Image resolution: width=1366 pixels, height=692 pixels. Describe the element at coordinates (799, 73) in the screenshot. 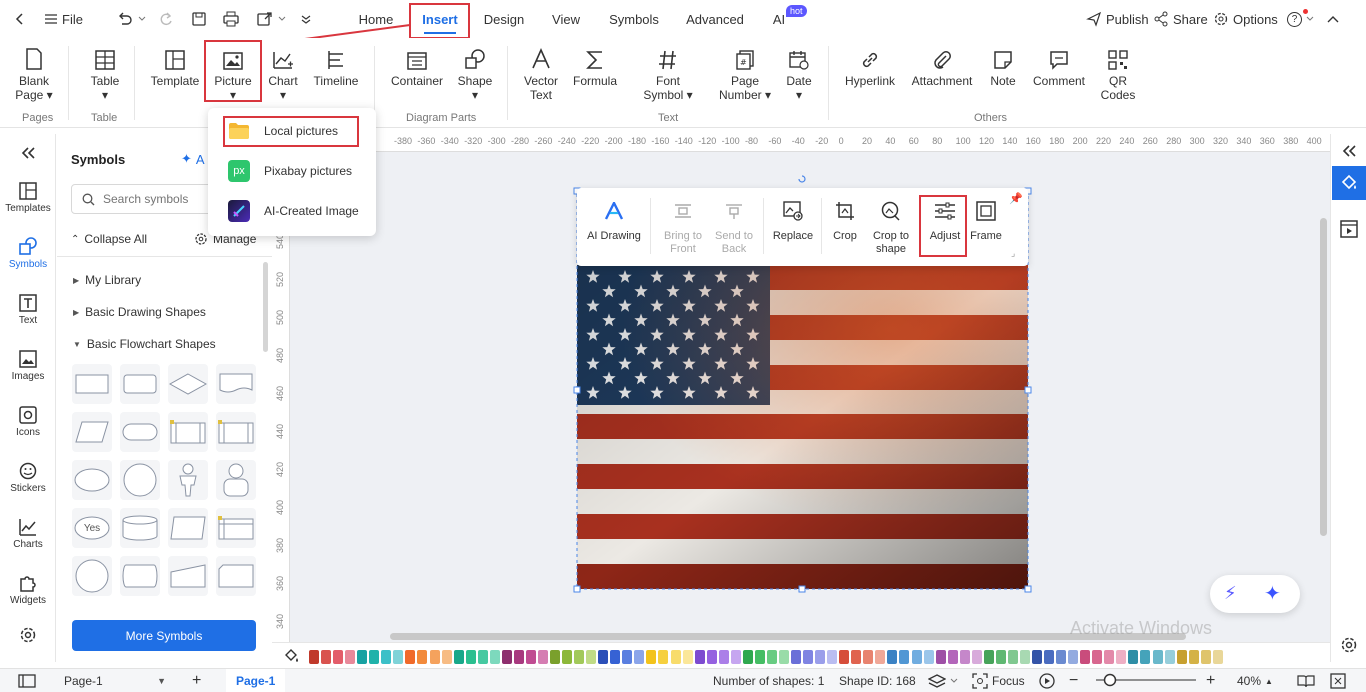

I see `date-button: Date ▾` at that location.